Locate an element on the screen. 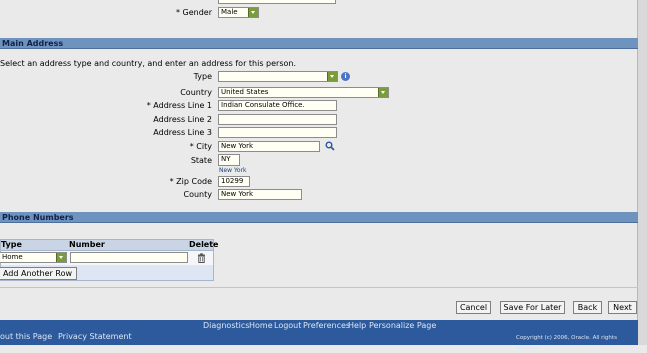  phone-table: Type Number Delete Home Add Another Row is located at coordinates (109, 260).